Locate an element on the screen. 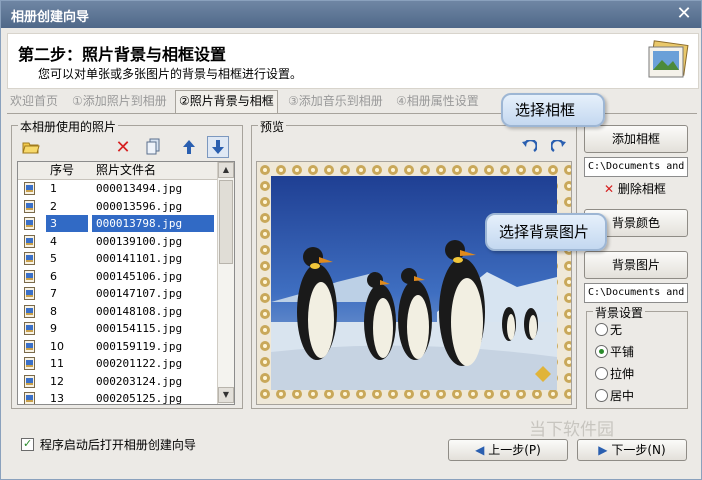 This screenshot has height=480, width=702. photo-list-header: 序号 照片文件名 is located at coordinates (117, 171).